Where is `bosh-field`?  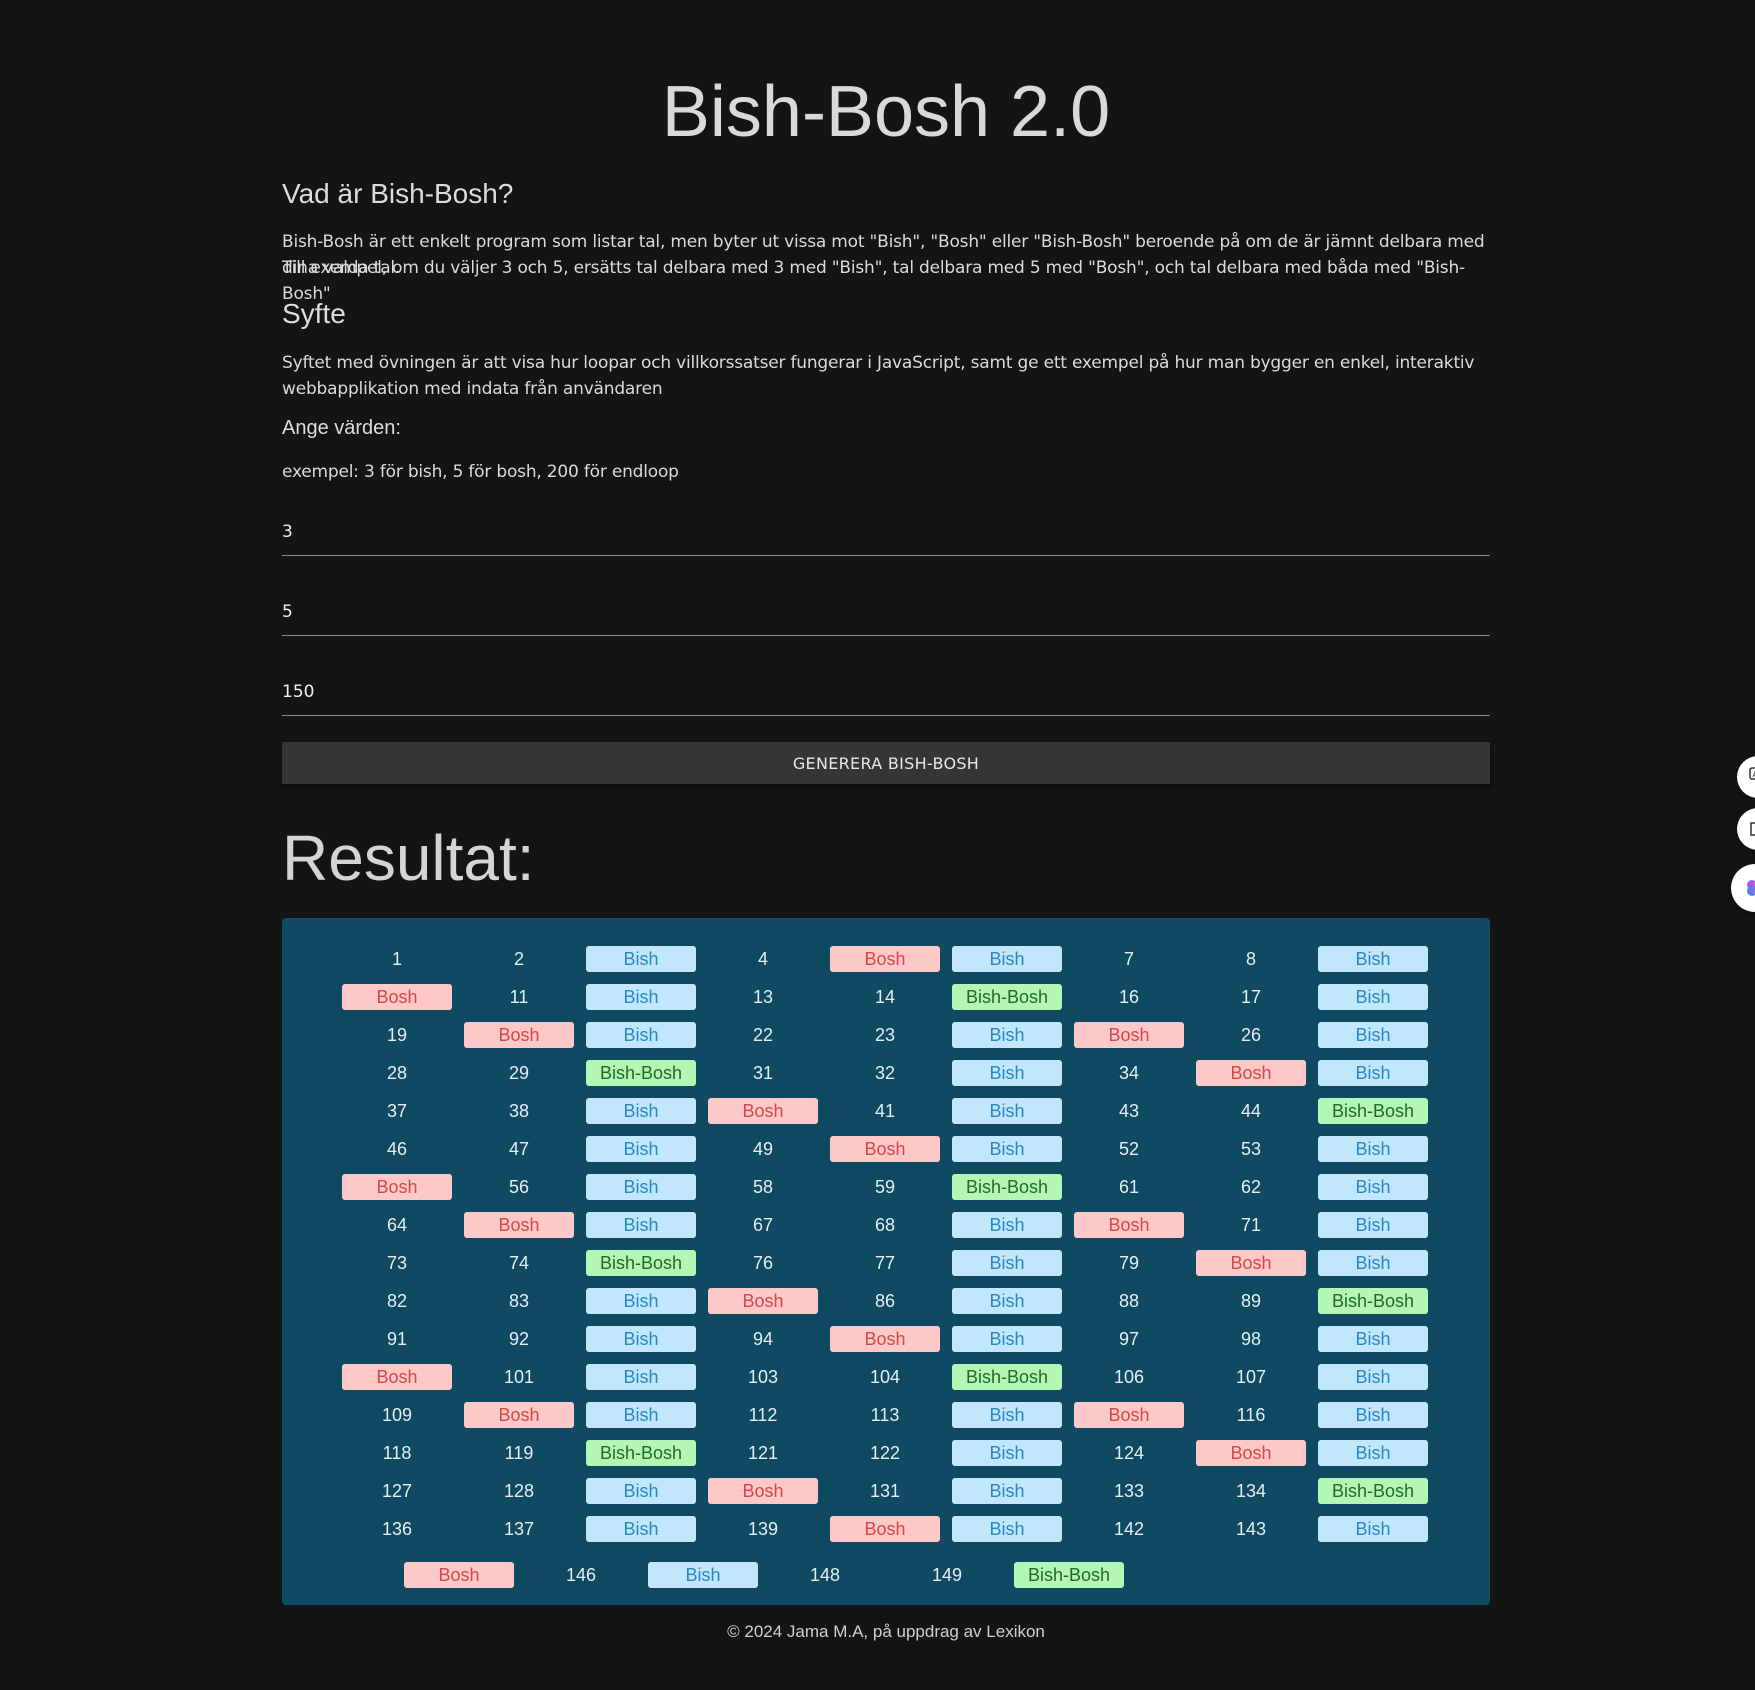
bosh-field is located at coordinates (886, 607).